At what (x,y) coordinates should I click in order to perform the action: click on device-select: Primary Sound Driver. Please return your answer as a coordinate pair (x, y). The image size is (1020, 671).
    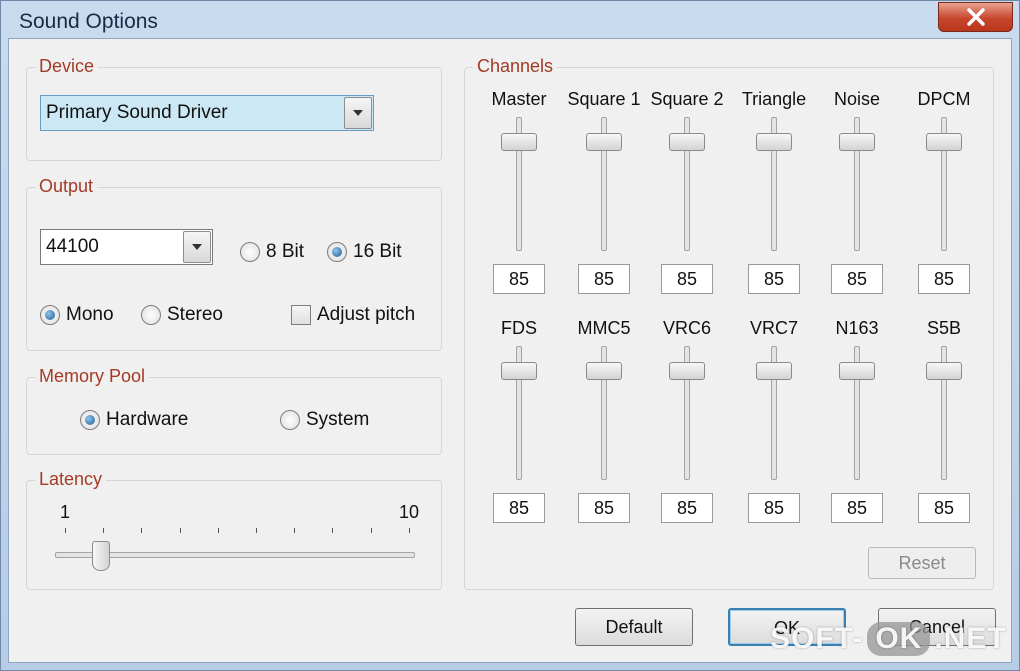
    Looking at the image, I should click on (207, 113).